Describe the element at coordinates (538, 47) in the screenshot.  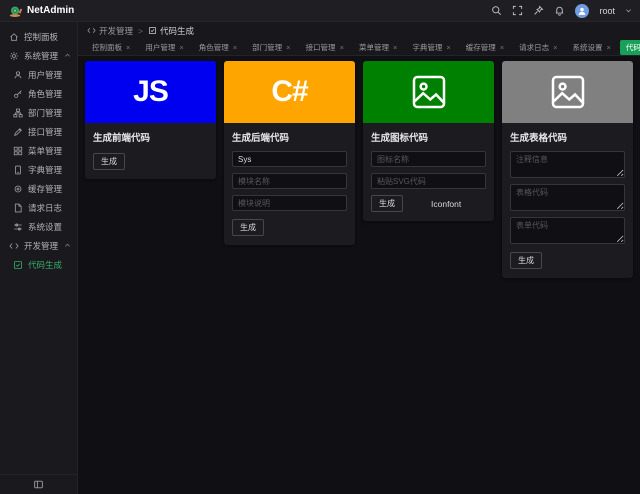
I see `tab-8: 请求日志 ×` at that location.